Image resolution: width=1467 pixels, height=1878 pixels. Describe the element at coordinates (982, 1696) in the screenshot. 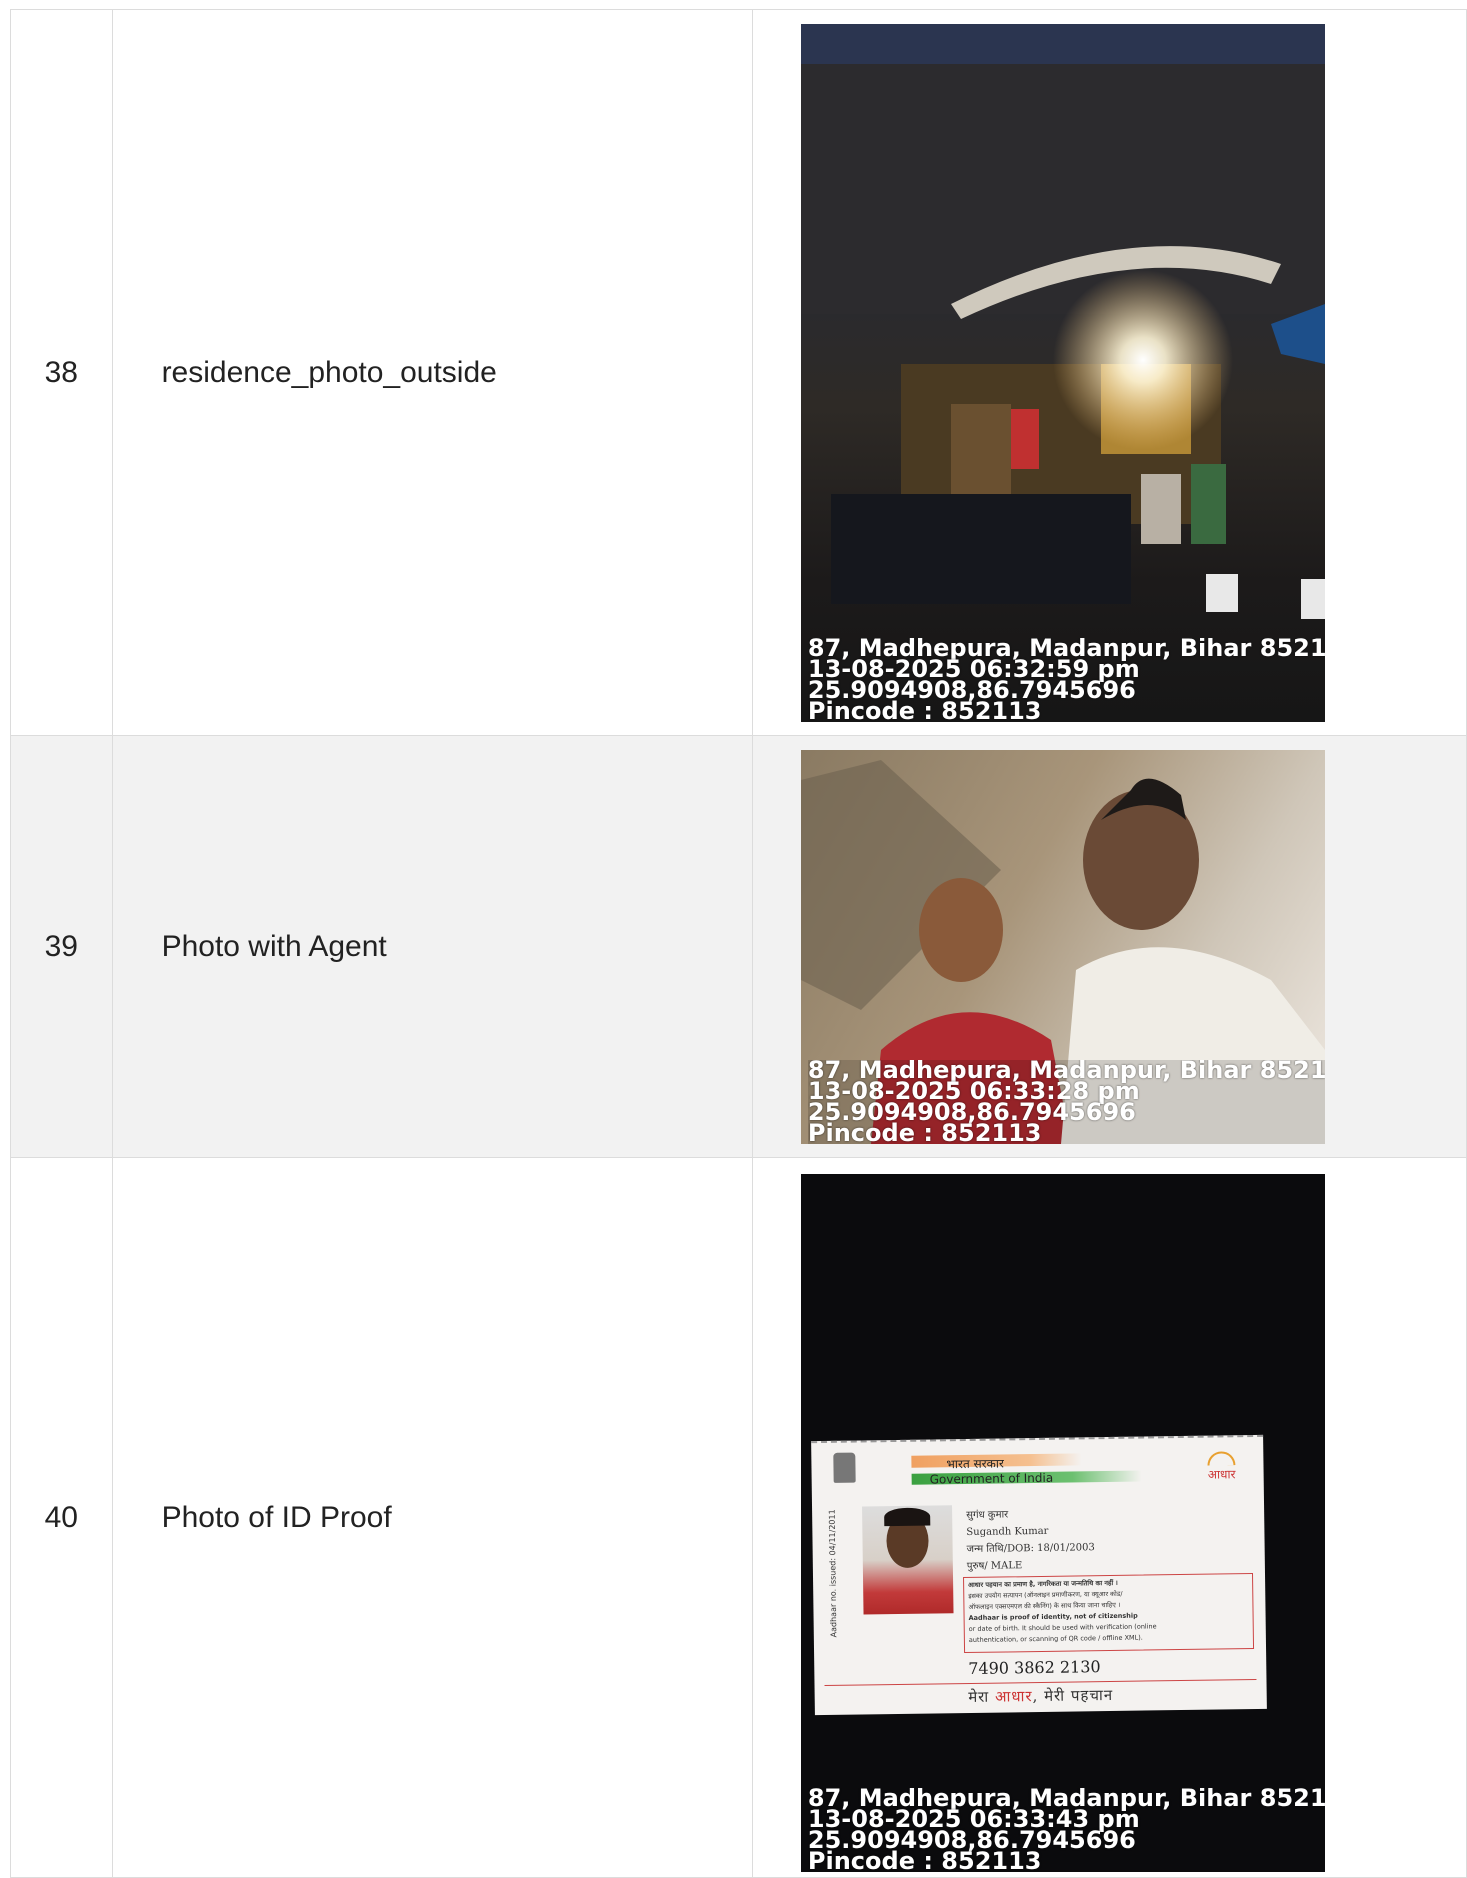

I see `tagline-part-1: मेरा` at that location.